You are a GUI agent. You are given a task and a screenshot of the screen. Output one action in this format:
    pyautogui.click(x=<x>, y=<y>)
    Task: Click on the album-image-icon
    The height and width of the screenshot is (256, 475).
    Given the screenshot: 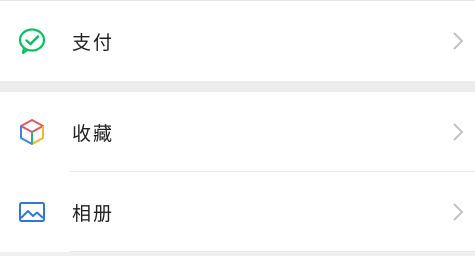 What is the action you would take?
    pyautogui.click(x=32, y=212)
    